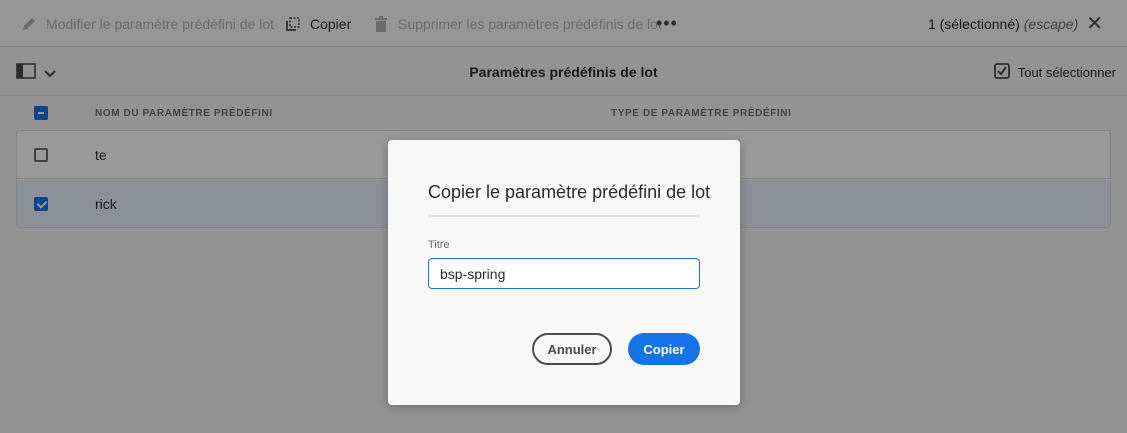 The width and height of the screenshot is (1127, 433). Describe the element at coordinates (564, 216) in the screenshot. I see `dialog-divider` at that location.